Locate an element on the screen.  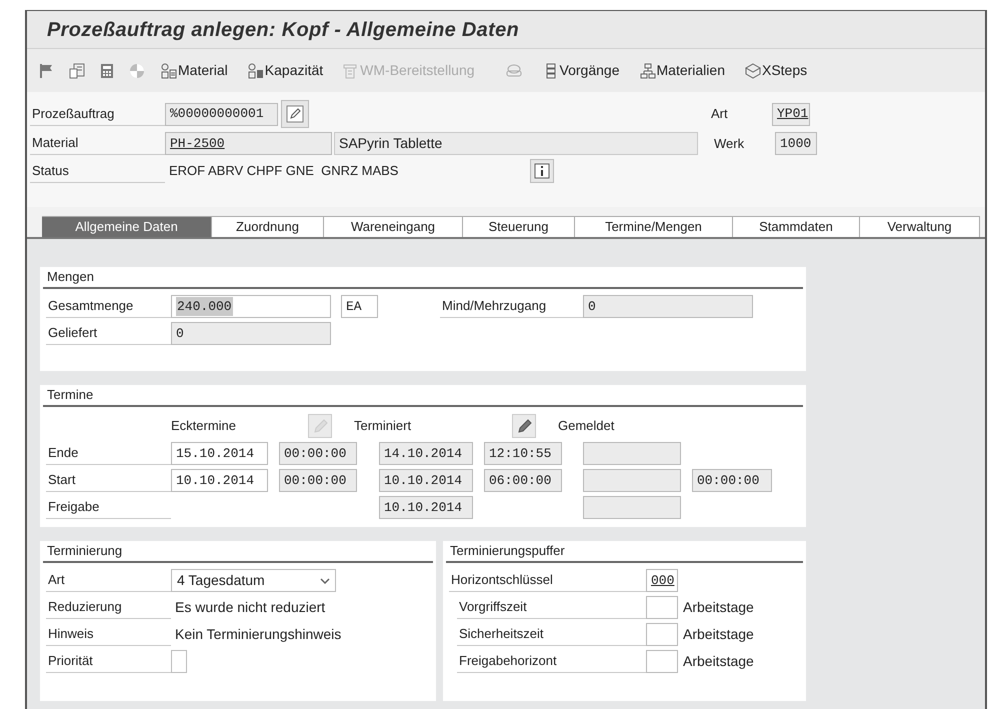
plant-field: 1000 is located at coordinates (796, 143).